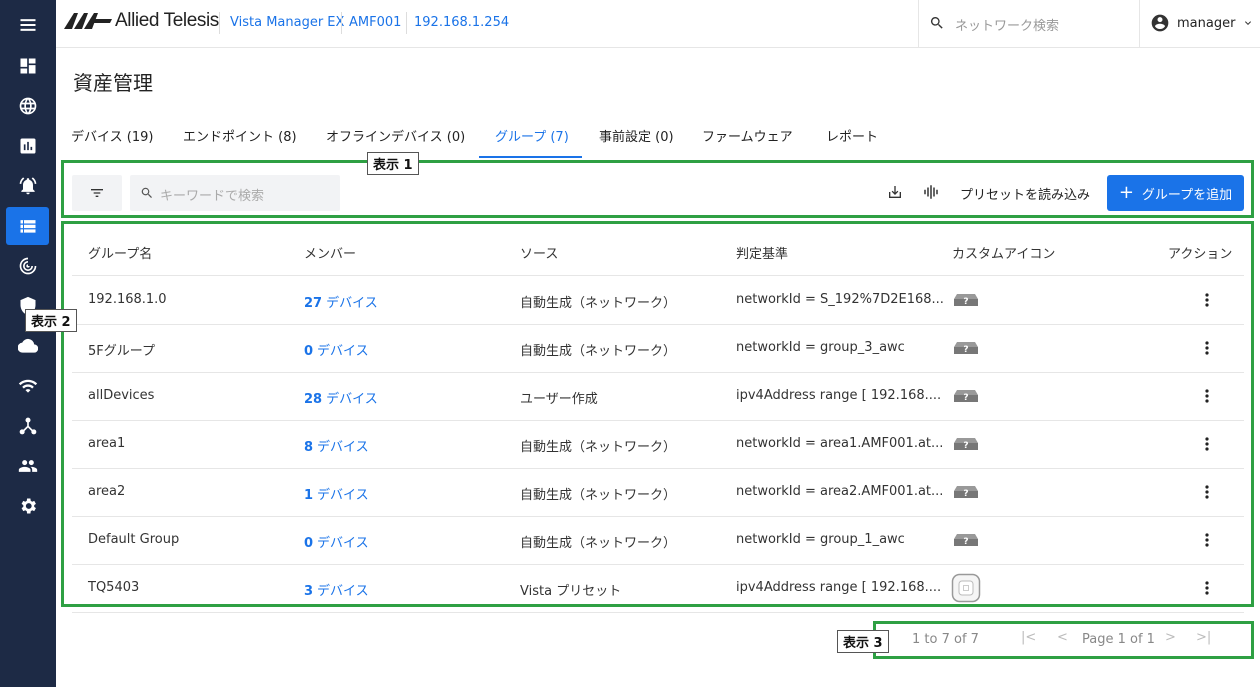 The width and height of the screenshot is (1260, 687). I want to click on chart-icon, so click(27, 146).